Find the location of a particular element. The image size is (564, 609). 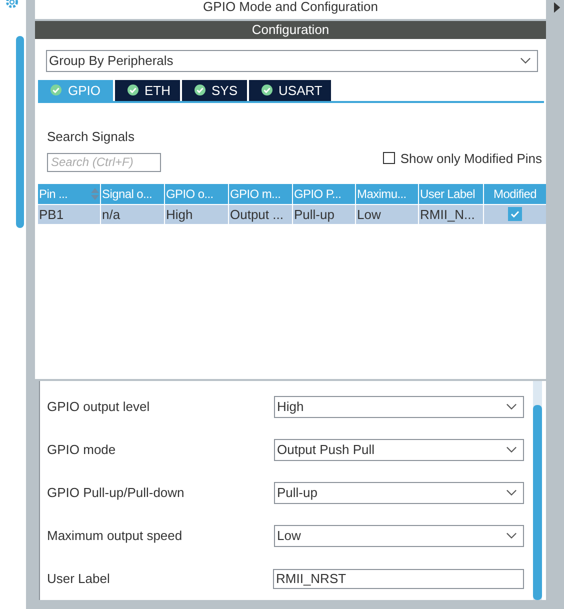

setting-label: GPIO Pull-up/Pull-down is located at coordinates (115, 492).